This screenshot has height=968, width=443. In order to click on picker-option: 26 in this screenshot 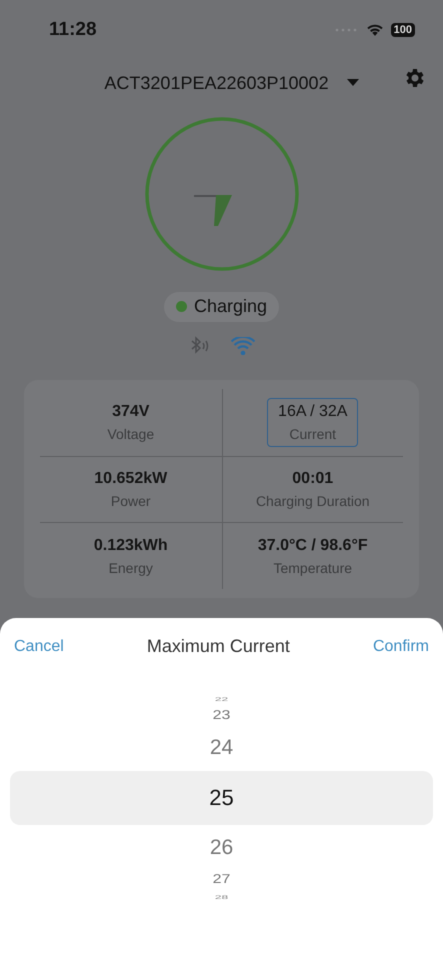, I will do `click(222, 848)`.